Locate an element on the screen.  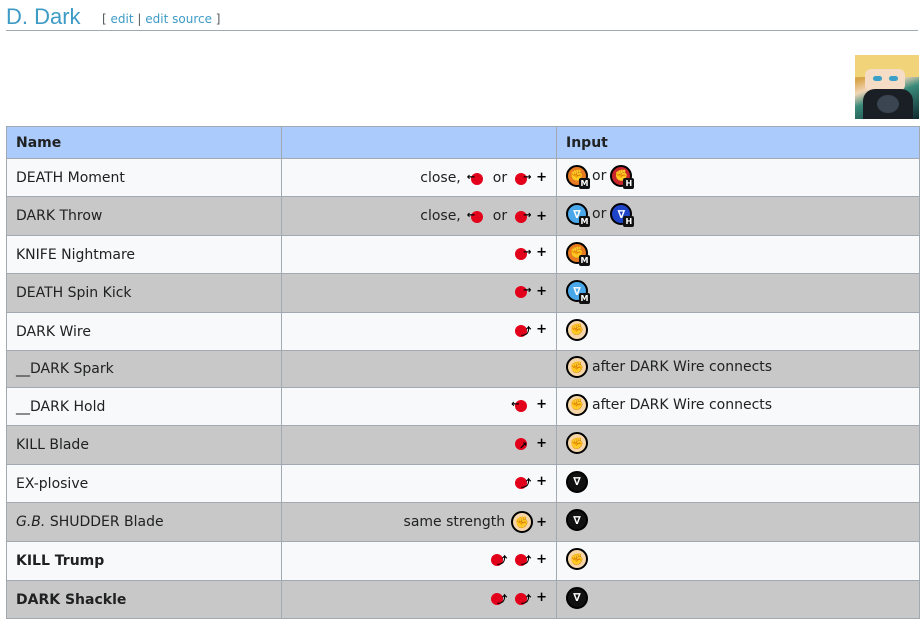
input-cell: ∇ M is located at coordinates (738, 293).